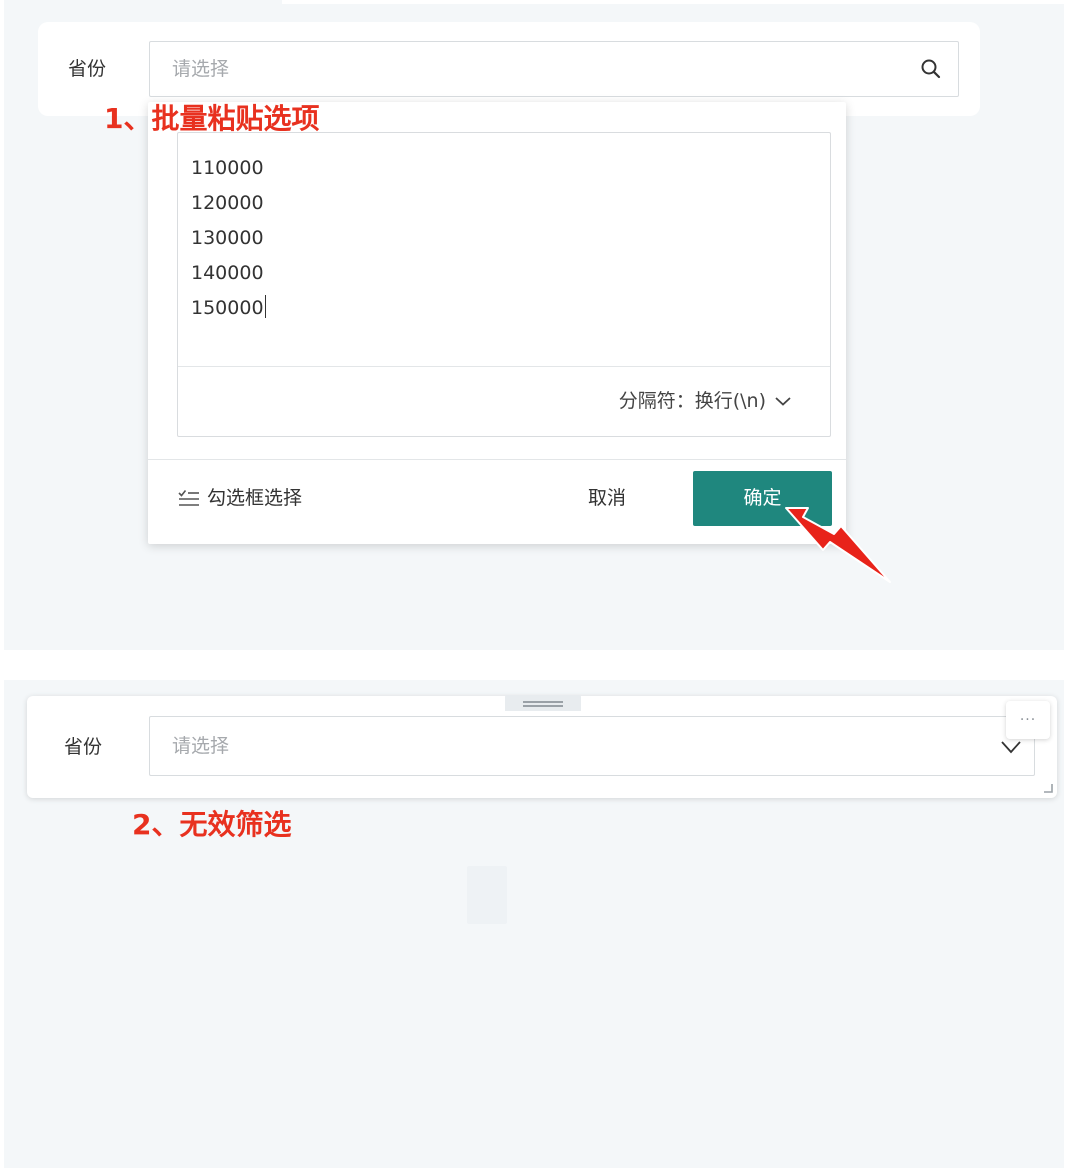 The width and height of the screenshot is (1074, 1168). I want to click on cancel-button: 取消, so click(607, 498).